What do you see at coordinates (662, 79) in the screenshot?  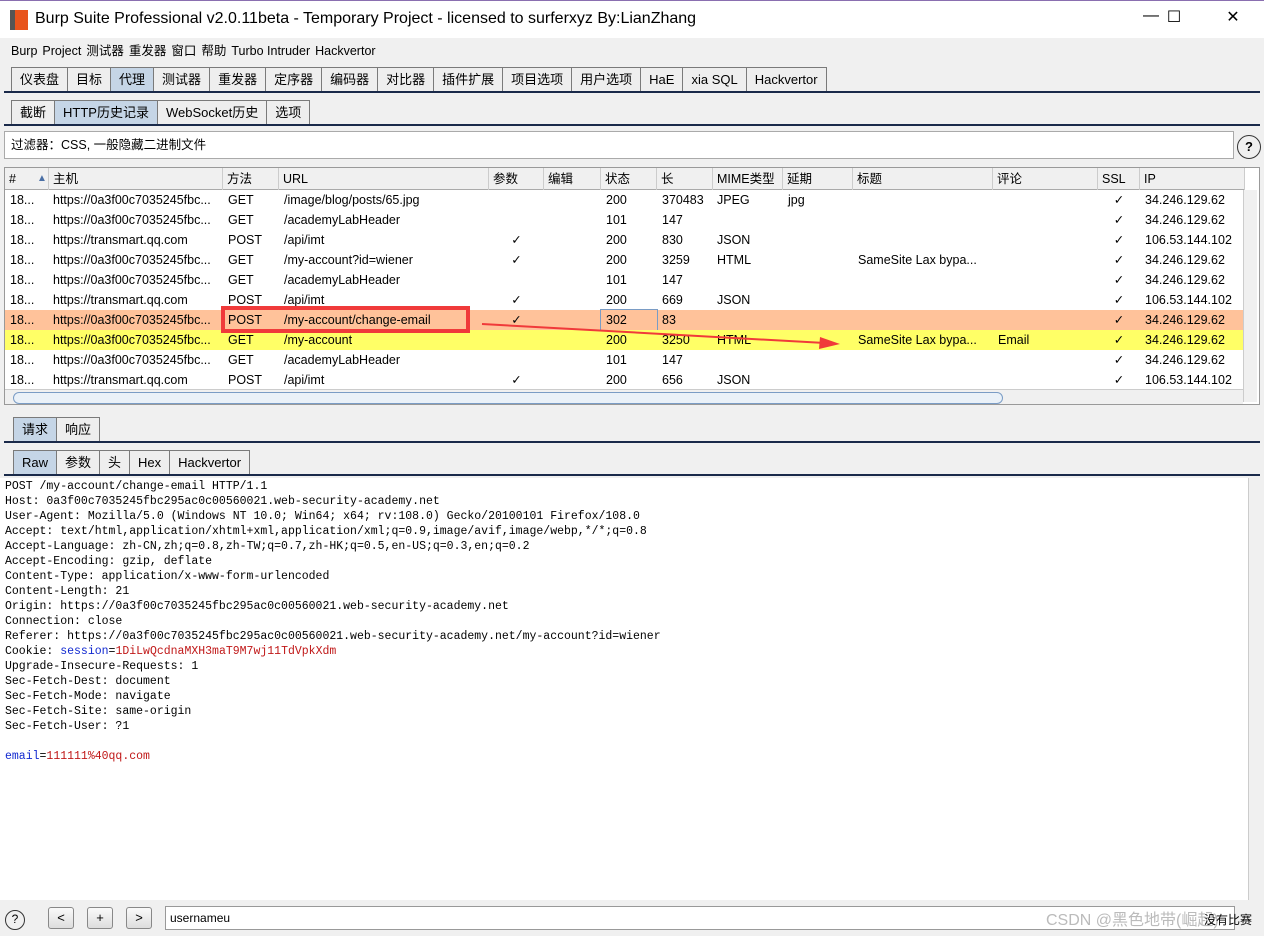 I see `tab-main: HaE` at bounding box center [662, 79].